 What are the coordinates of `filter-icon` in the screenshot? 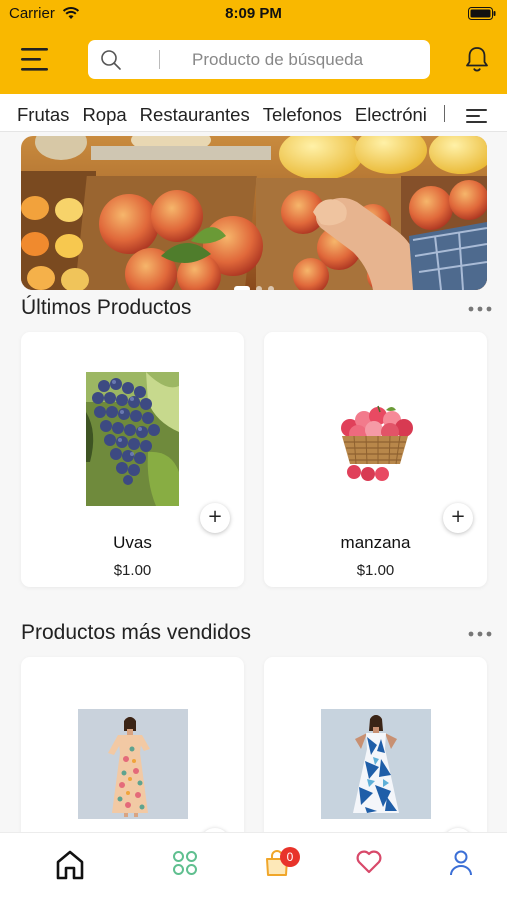 It's located at (477, 116).